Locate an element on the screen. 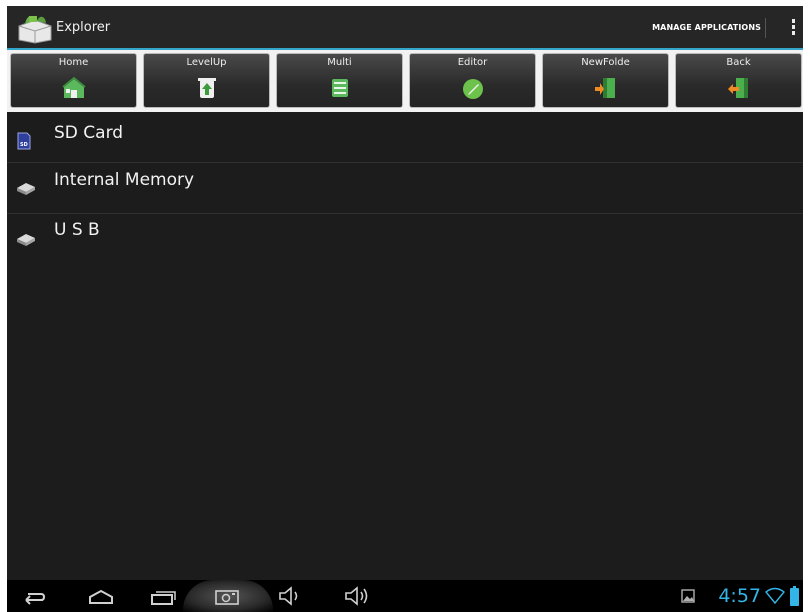 Image resolution: width=810 pixels, height=612 pixels. action-bar-divider is located at coordinates (765, 28).